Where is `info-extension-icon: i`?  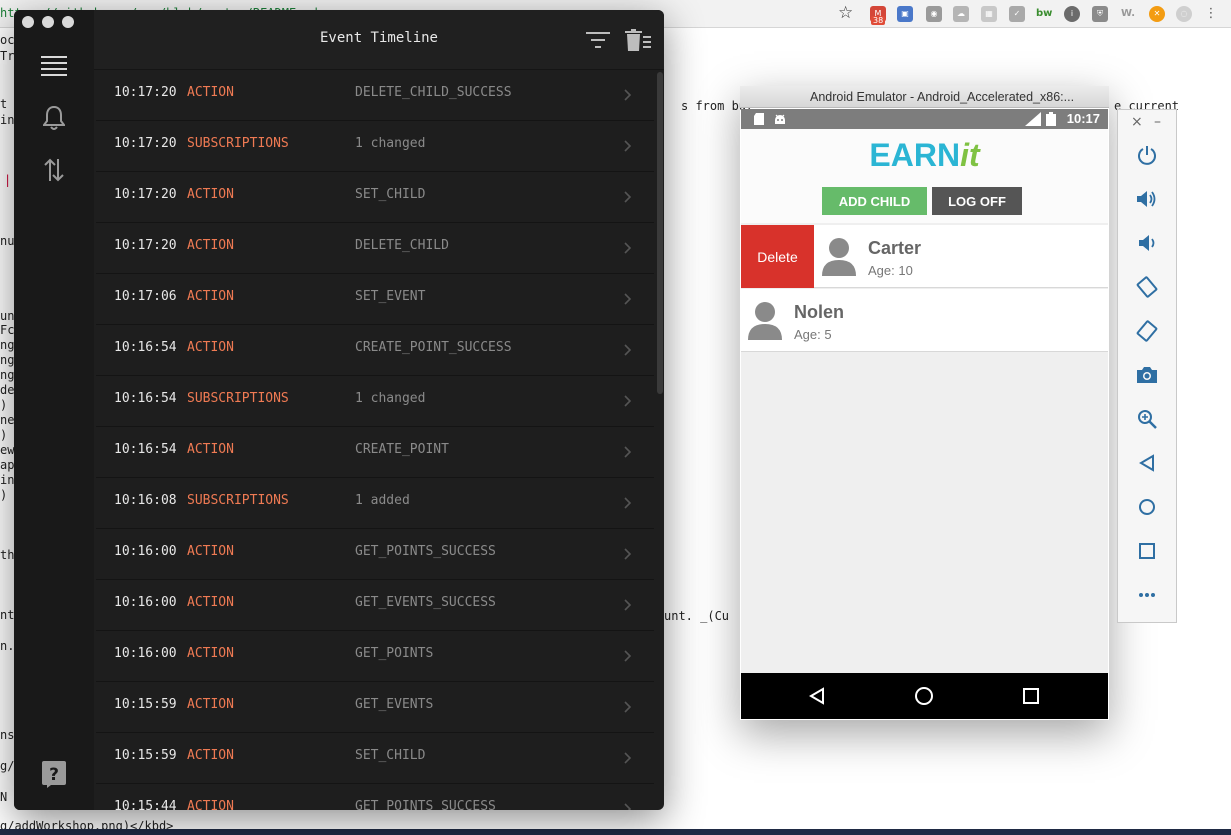
info-extension-icon: i is located at coordinates (1072, 14).